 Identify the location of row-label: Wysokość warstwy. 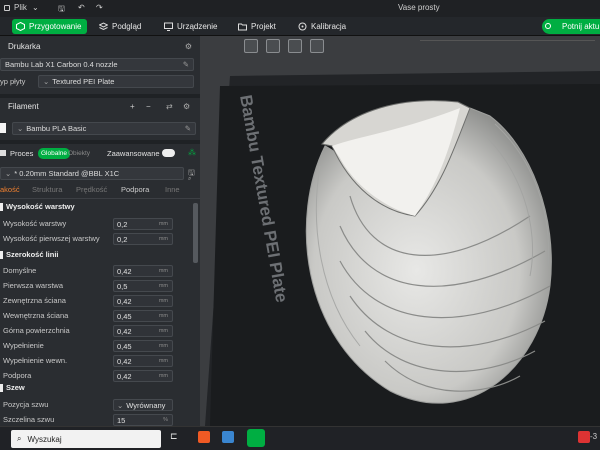
(35, 223).